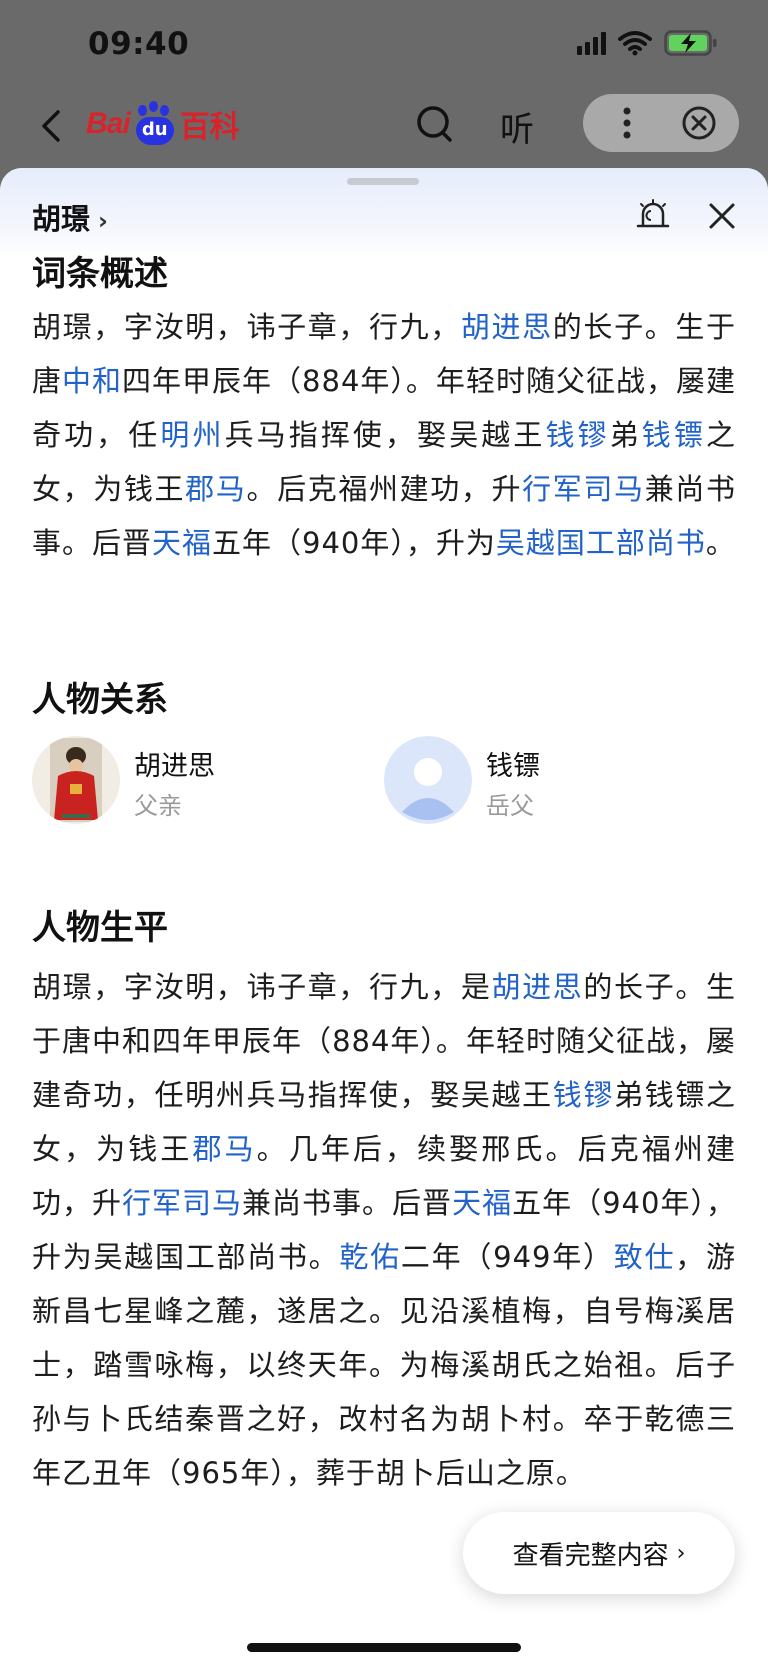 This screenshot has height=1662, width=768. I want to click on relation-father-in-law: 钱镖 岳父, so click(534, 781).